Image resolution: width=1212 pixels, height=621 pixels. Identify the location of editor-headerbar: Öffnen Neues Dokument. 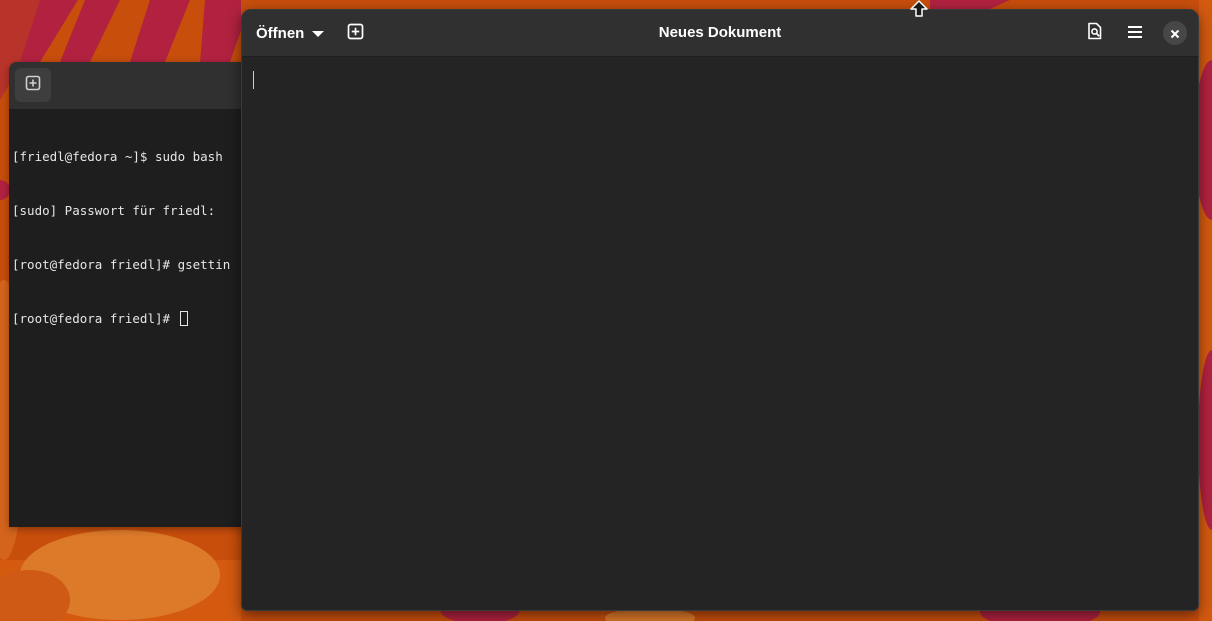
(720, 33).